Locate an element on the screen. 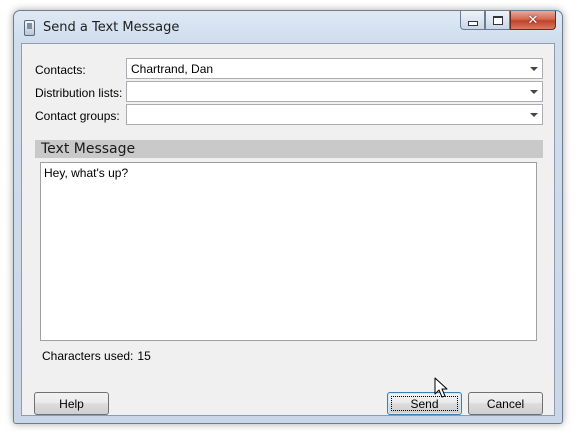 This screenshot has width=578, height=445. help-button: Help is located at coordinates (71, 403).